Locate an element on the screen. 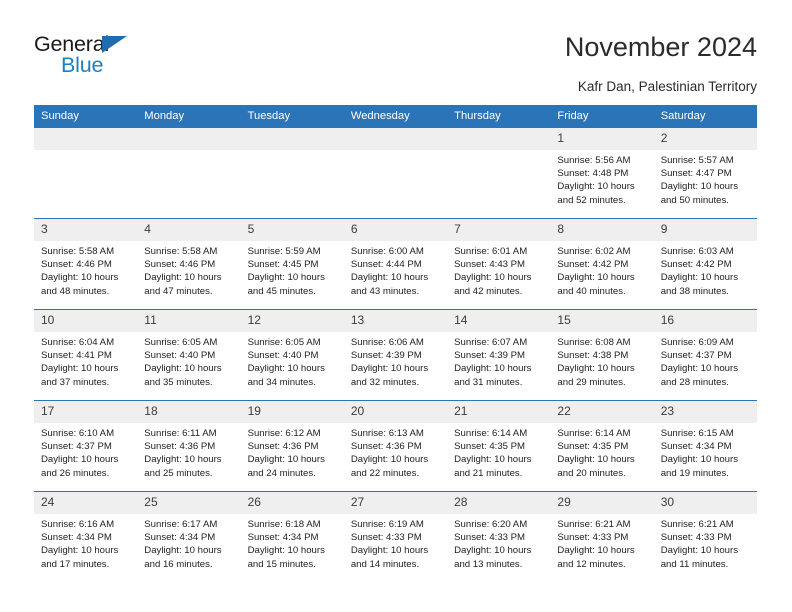 The width and height of the screenshot is (792, 612). weekday-header-monday: Monday is located at coordinates (189, 116).